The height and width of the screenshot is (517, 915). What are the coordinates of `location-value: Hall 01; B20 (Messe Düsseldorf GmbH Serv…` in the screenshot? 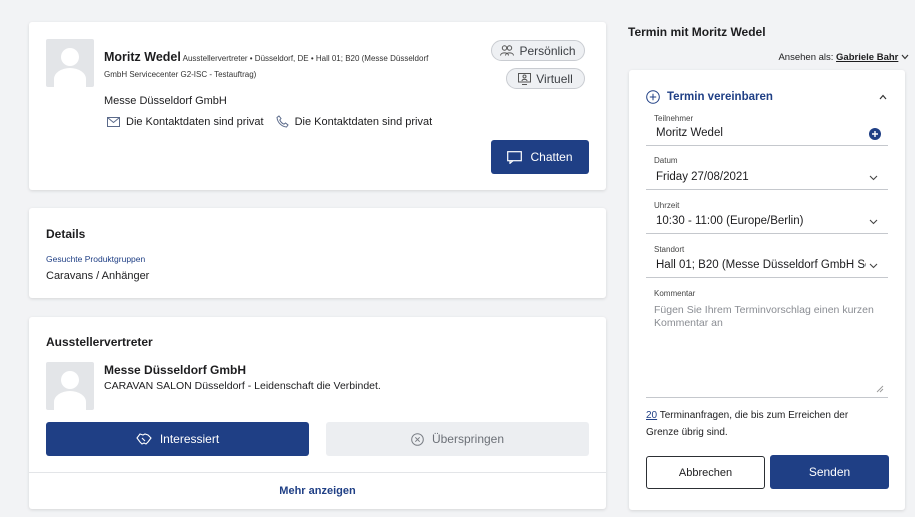 It's located at (761, 265).